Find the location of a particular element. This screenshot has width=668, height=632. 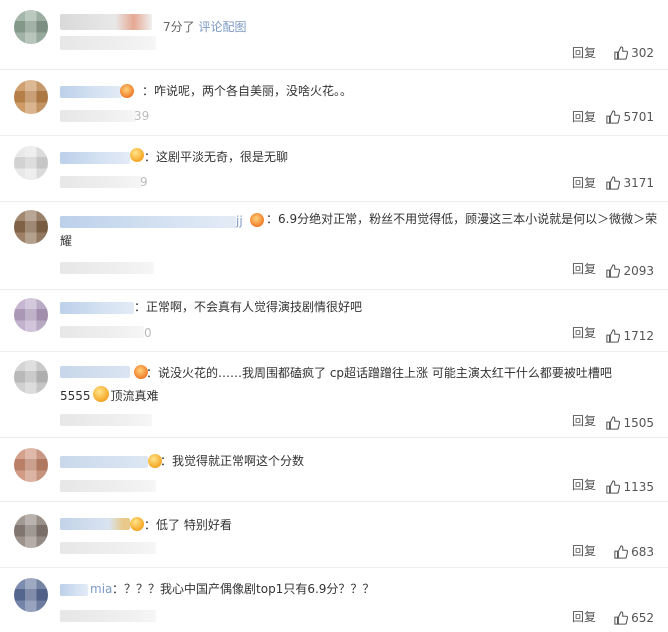

comment-item: ：我觉得就正常啊这个分数 回复 1135 is located at coordinates (334, 470).